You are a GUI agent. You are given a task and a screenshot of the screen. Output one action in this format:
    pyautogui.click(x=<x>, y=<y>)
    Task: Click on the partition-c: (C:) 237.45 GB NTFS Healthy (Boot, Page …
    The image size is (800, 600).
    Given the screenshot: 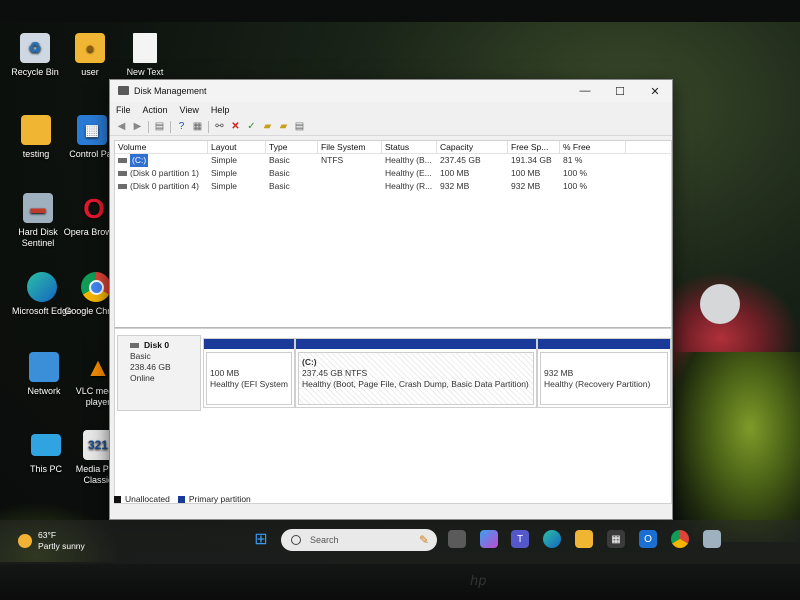 What is the action you would take?
    pyautogui.click(x=416, y=373)
    